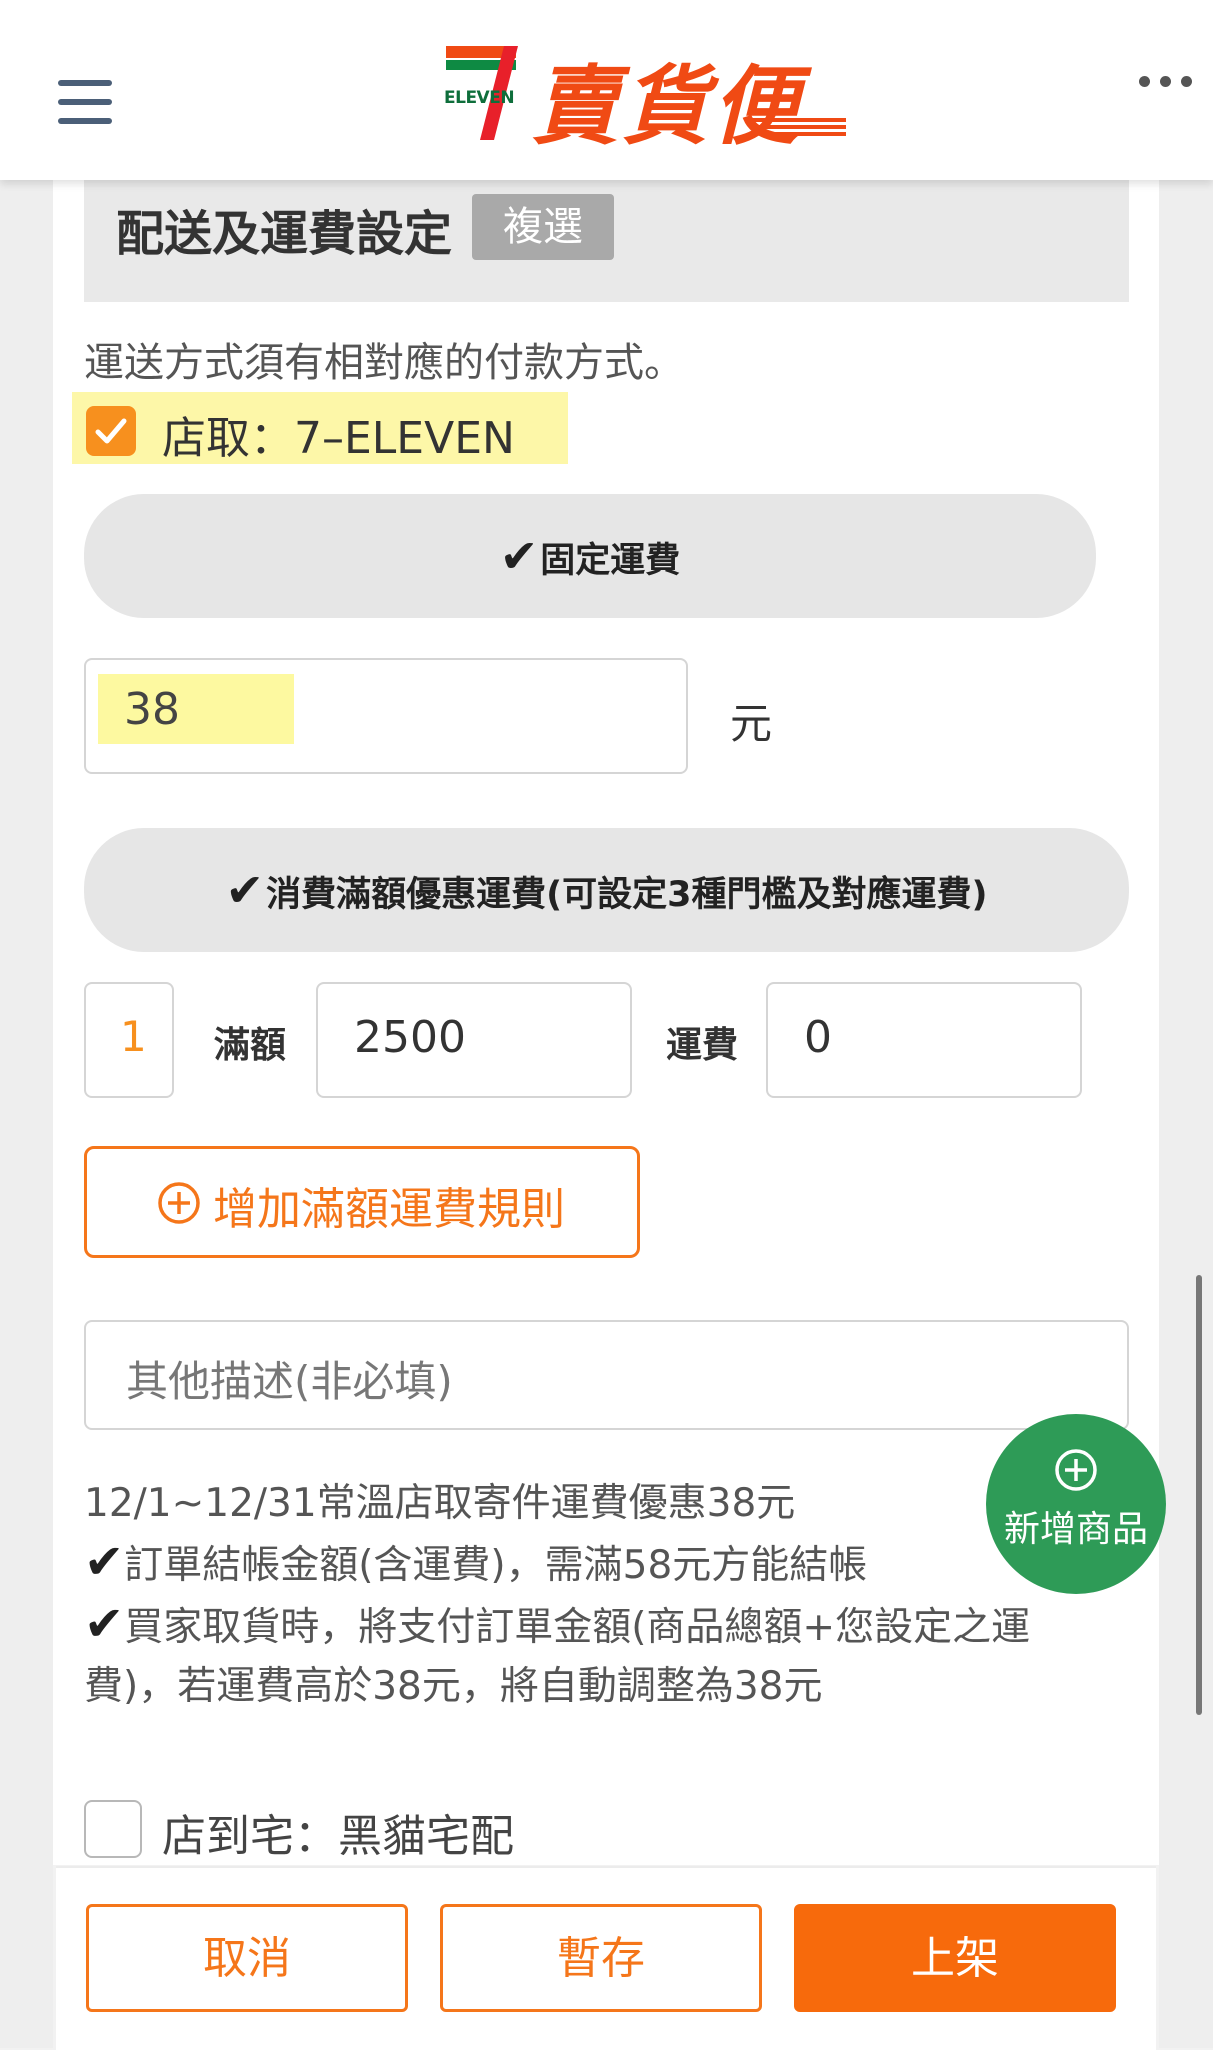  I want to click on app-header: ELEVEN 賣貨便, so click(606, 90).